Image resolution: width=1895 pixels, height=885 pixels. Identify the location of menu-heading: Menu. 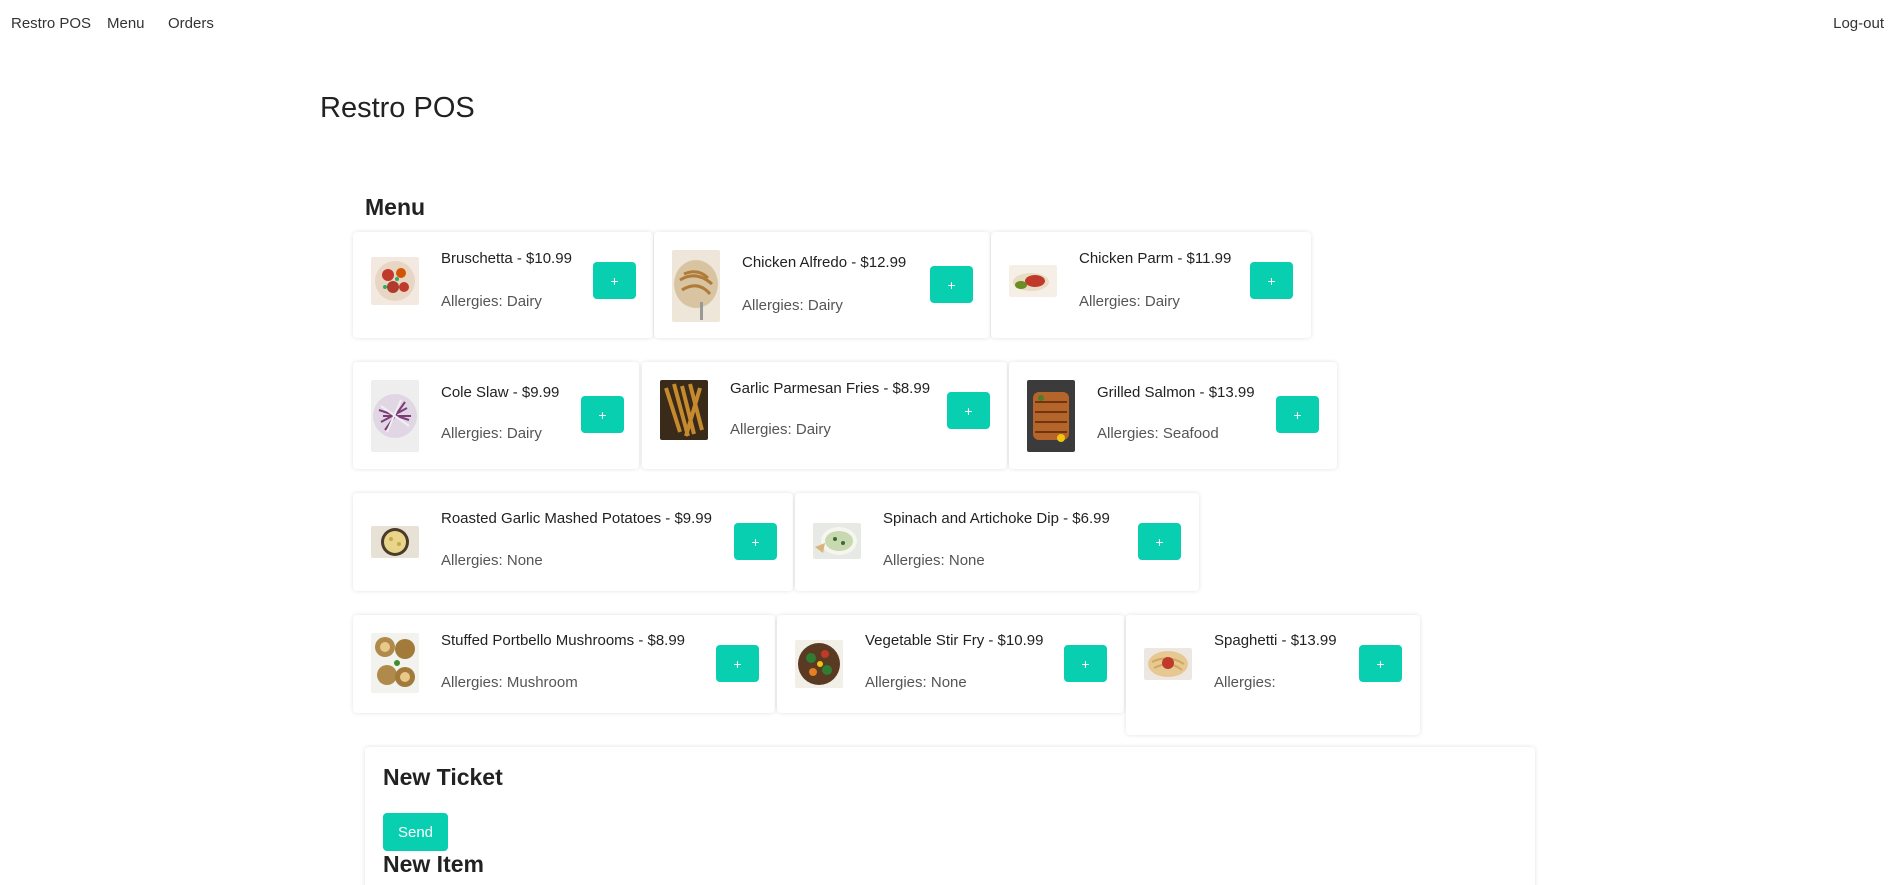
(395, 207).